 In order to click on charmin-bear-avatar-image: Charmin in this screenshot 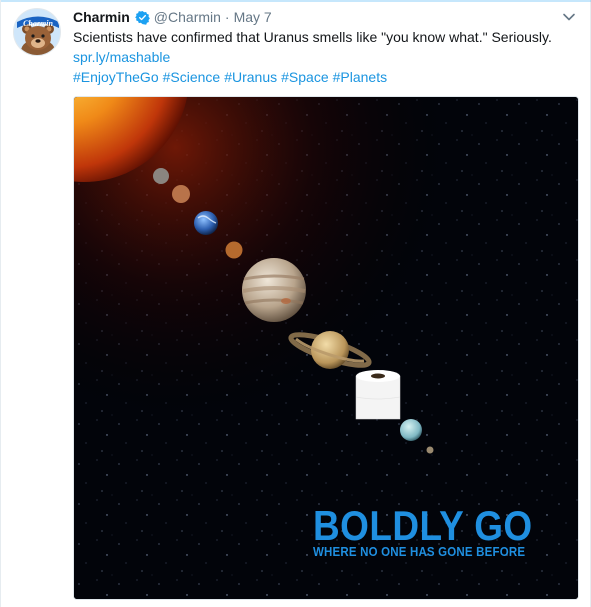, I will do `click(37, 32)`.